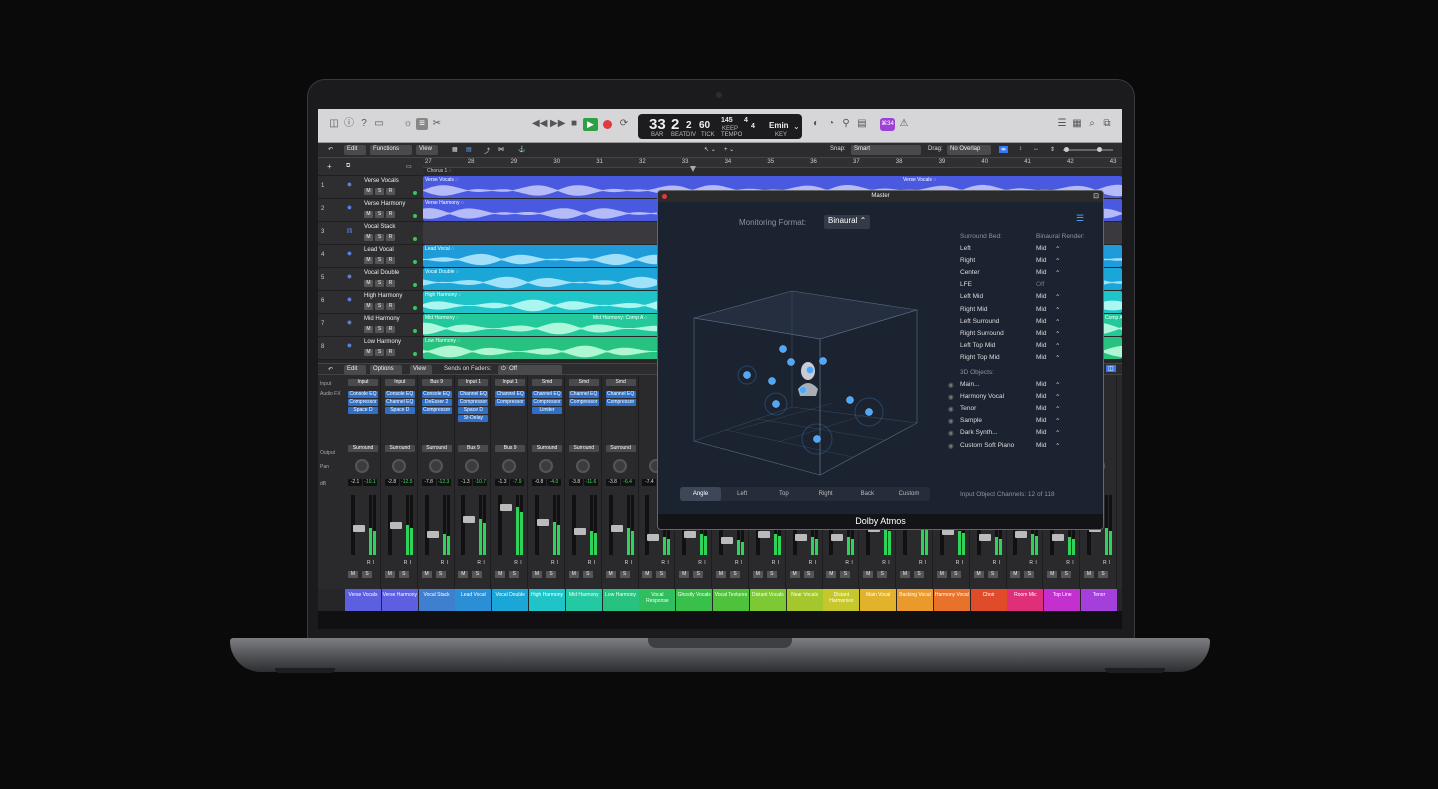  What do you see at coordinates (364, 124) in the screenshot?
I see `help-icon: ?` at bounding box center [364, 124].